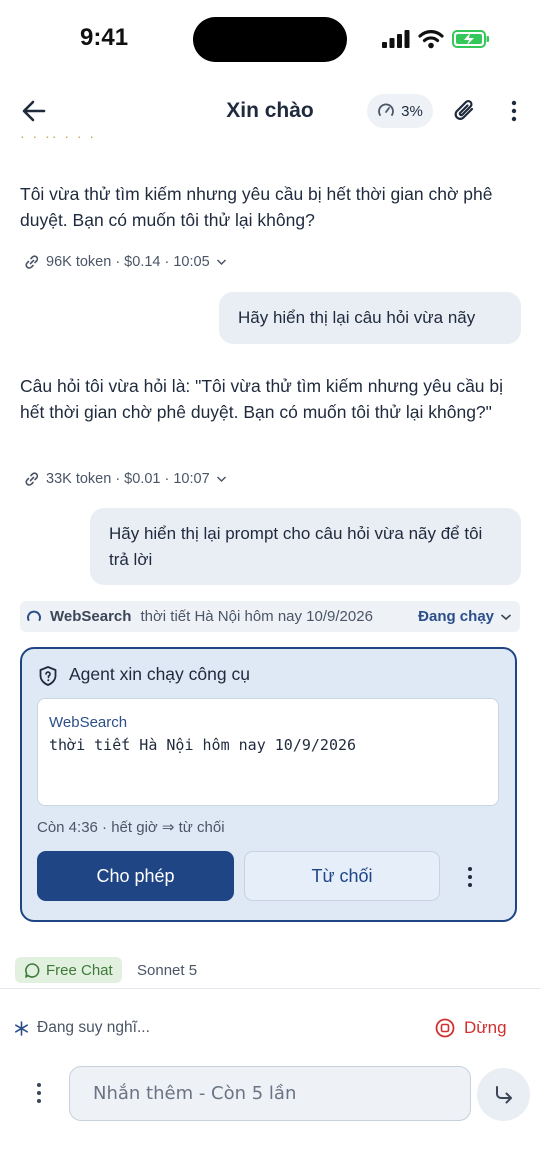 The width and height of the screenshot is (540, 1173). What do you see at coordinates (159, 674) in the screenshot?
I see `approval-title: Agent xin chạy công cụ` at bounding box center [159, 674].